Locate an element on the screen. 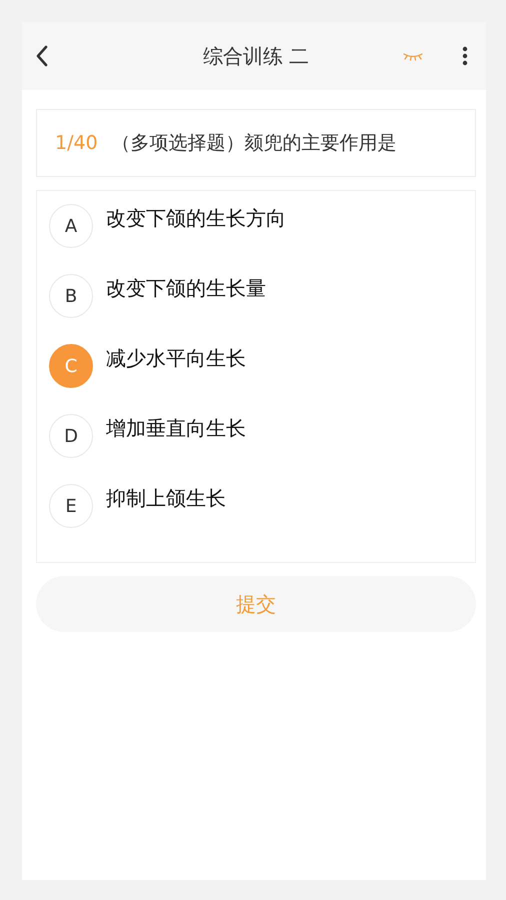 Image resolution: width=506 pixels, height=900 pixels. closed-eye-icon is located at coordinates (413, 56).